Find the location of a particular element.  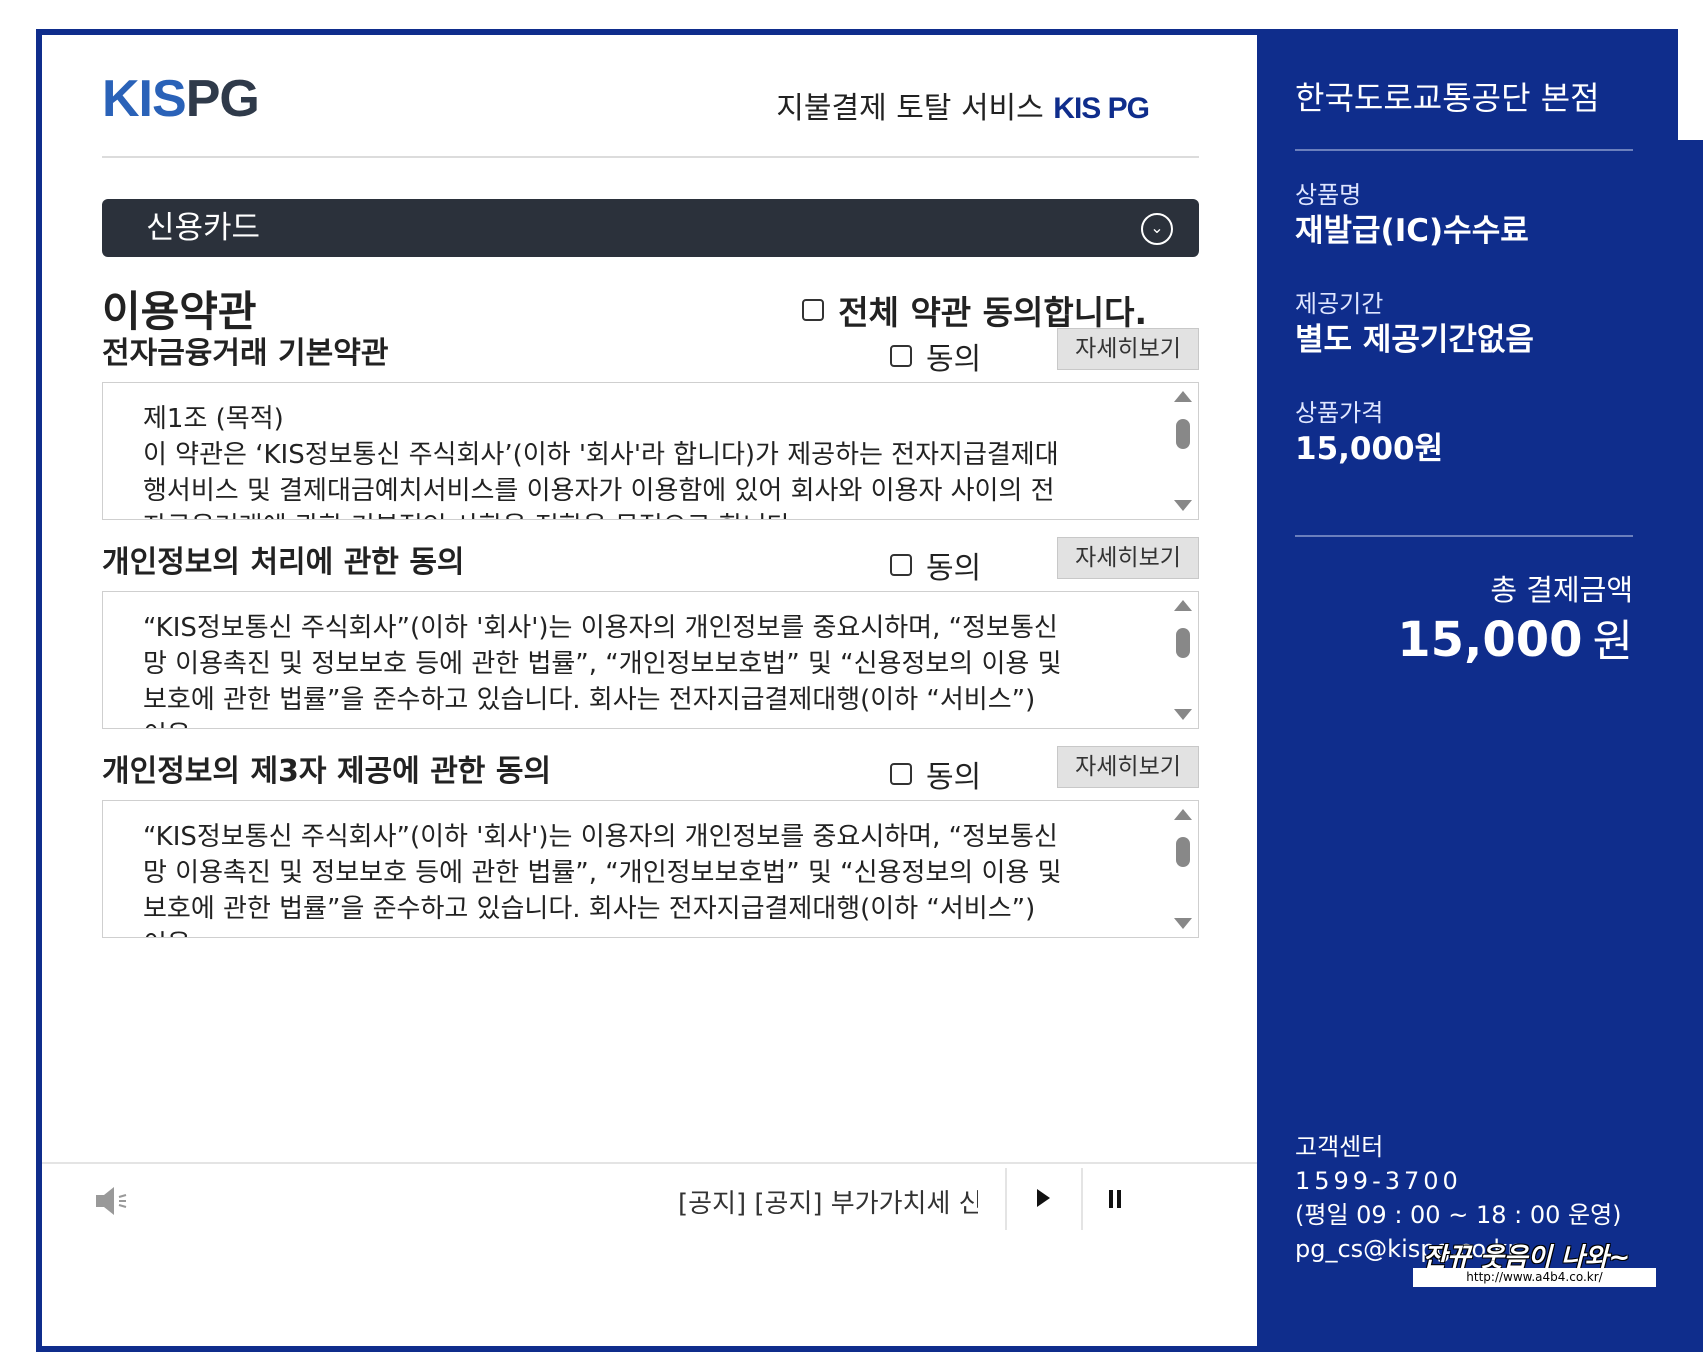

chevron-down-icon: ⌄ is located at coordinates (1157, 229).